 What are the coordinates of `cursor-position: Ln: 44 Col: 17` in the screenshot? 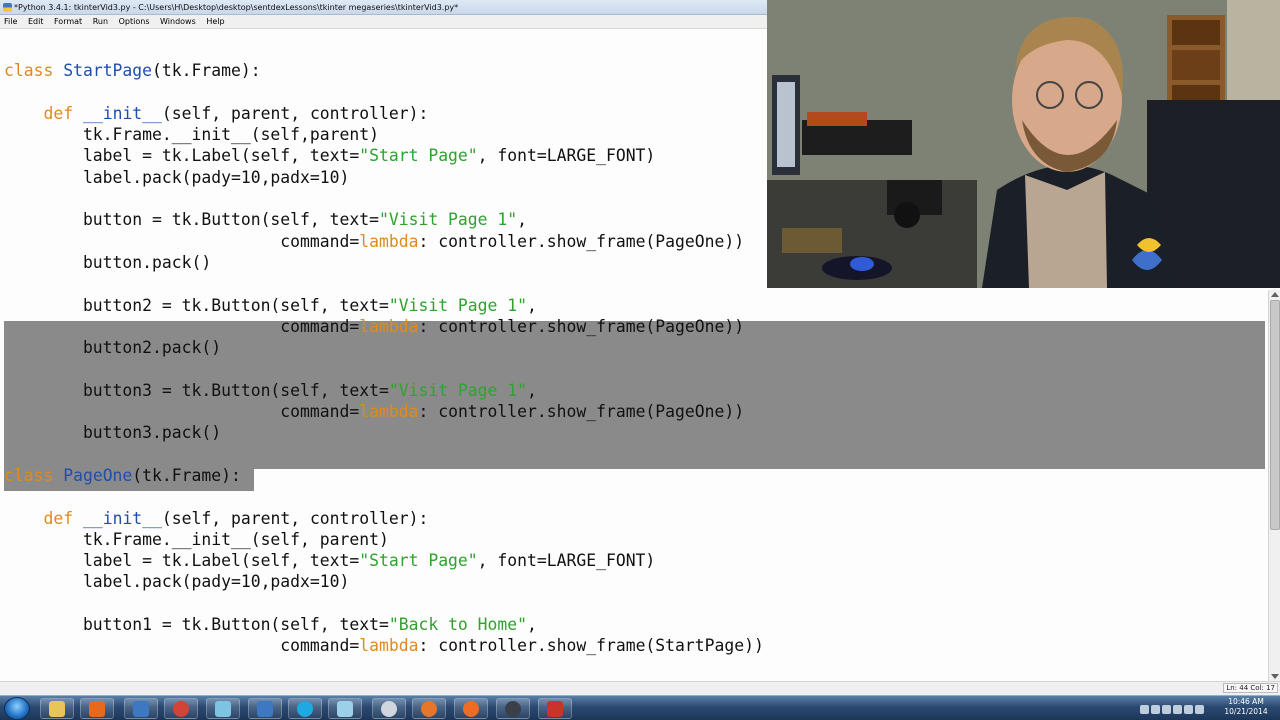 It's located at (1250, 688).